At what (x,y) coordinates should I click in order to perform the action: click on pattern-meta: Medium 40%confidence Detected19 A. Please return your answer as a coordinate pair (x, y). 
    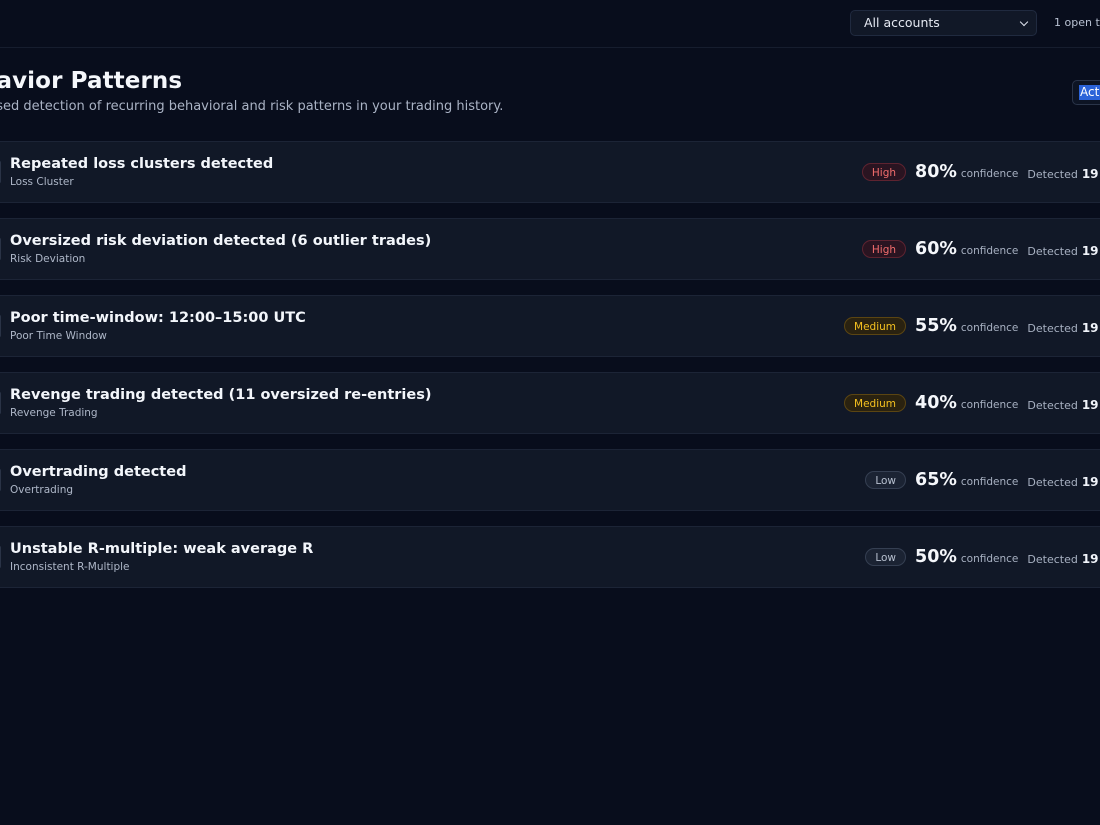
    Looking at the image, I should click on (972, 403).